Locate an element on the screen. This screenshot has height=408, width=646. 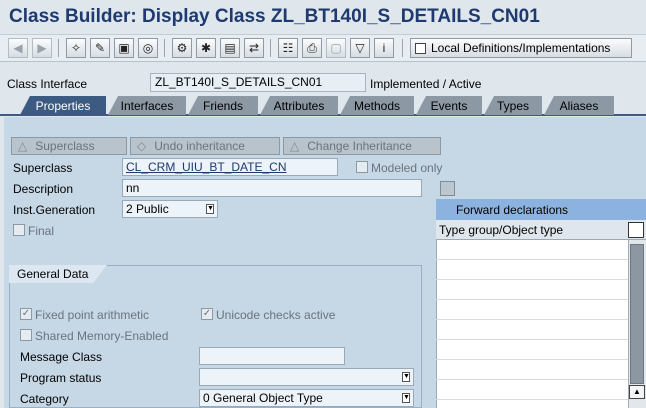
tab-label: Events is located at coordinates (449, 105).